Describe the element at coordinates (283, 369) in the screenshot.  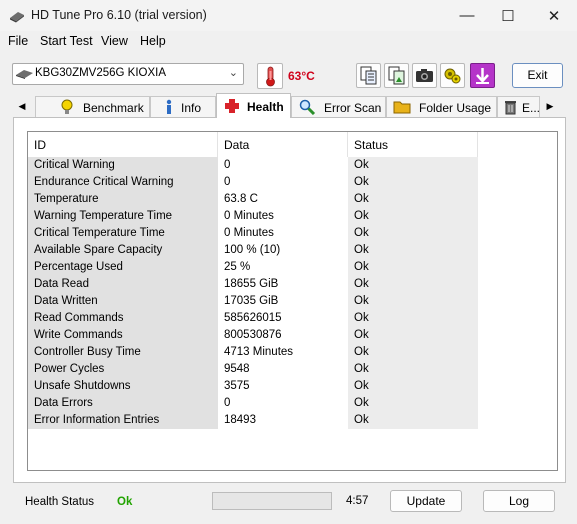
I see `cell-data: 9548` at that location.